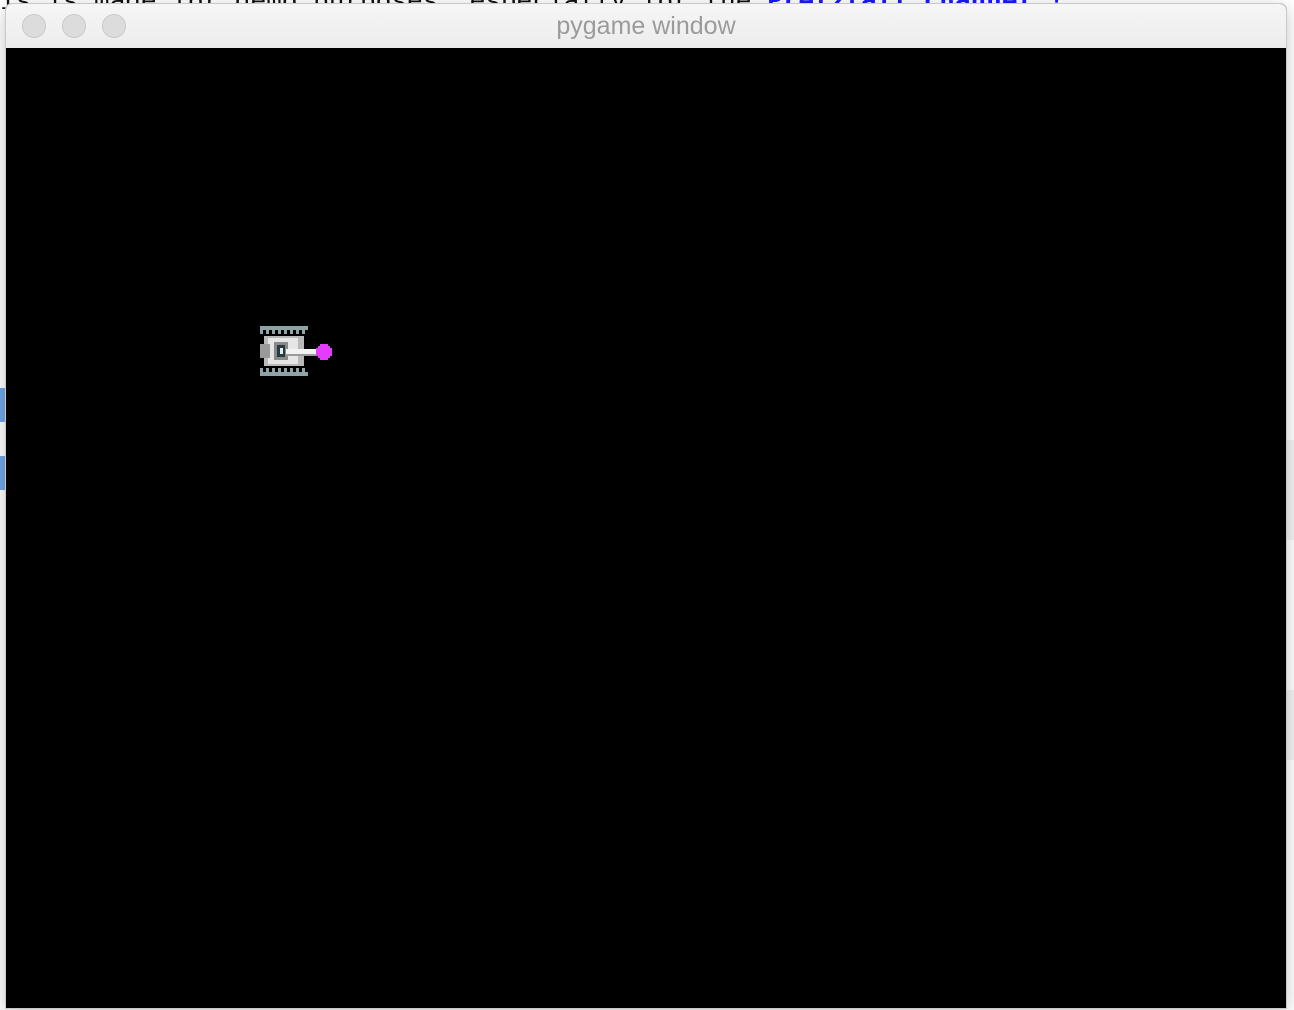  I want to click on window-titlebar: pygame window, so click(646, 26).